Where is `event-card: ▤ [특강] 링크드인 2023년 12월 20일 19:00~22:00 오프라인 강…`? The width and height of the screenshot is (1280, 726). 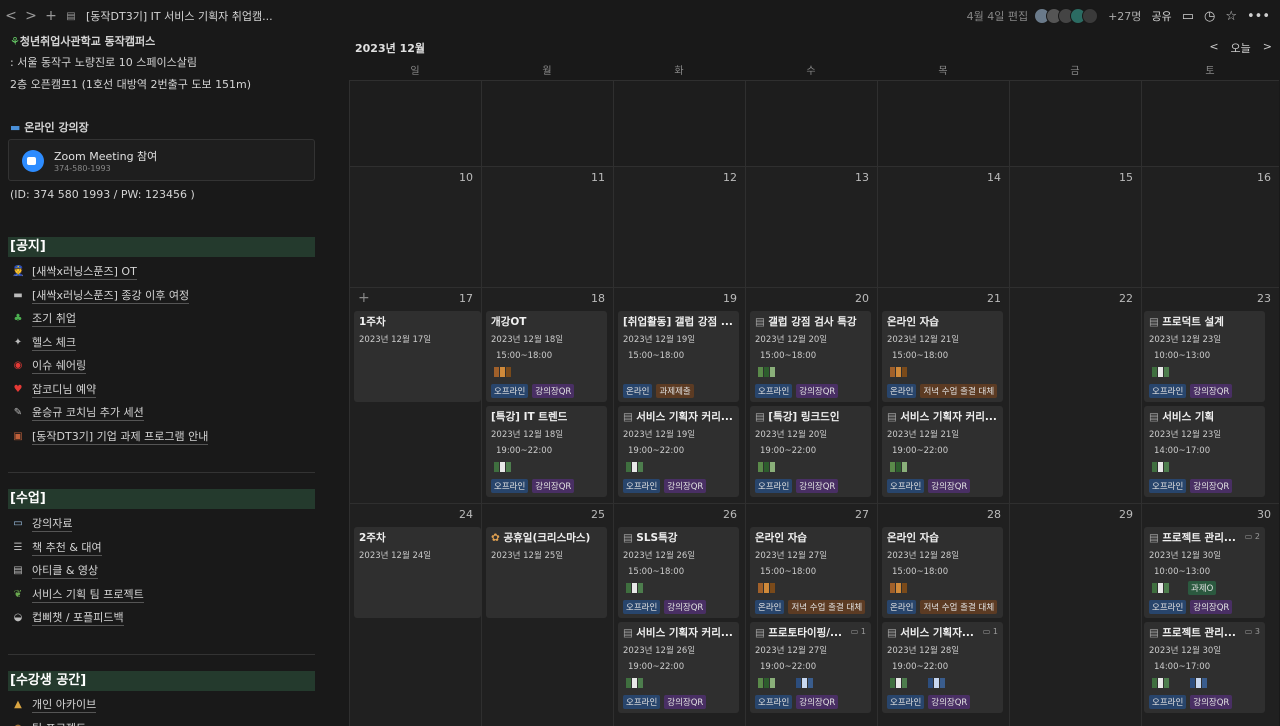
event-card: ▤ [특강] 링크드인 2023년 12월 20일 19:00~22:00 오프라인 강… is located at coordinates (810, 451).